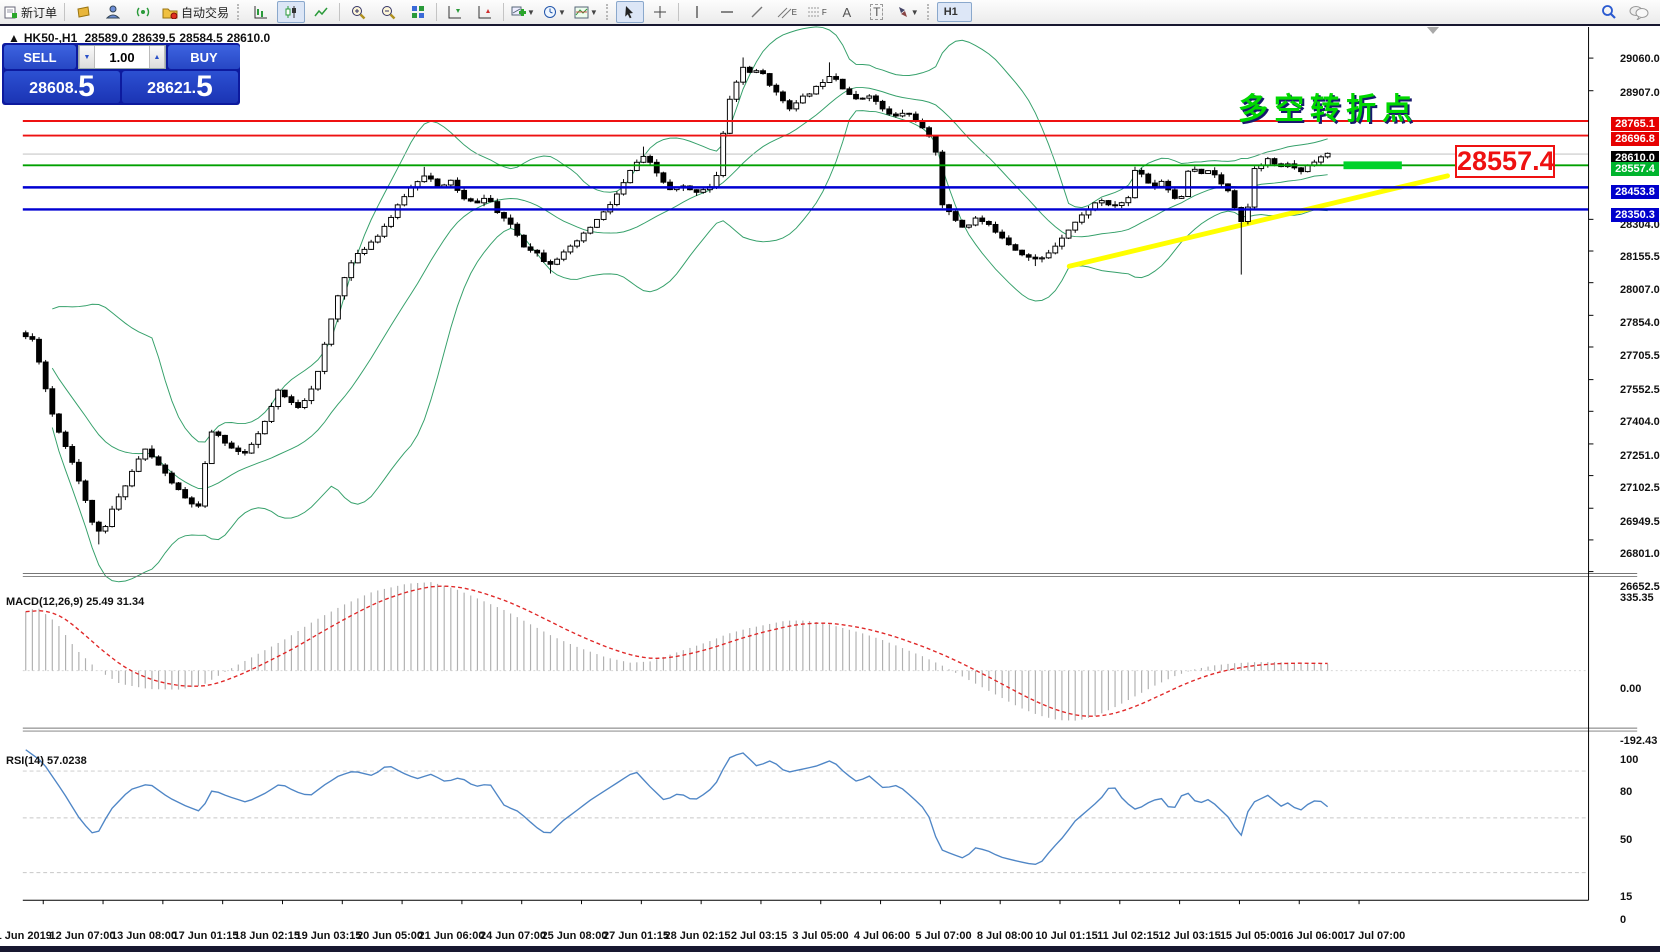  I want to click on auto-trading-button: 自动交易, so click(195, 12).